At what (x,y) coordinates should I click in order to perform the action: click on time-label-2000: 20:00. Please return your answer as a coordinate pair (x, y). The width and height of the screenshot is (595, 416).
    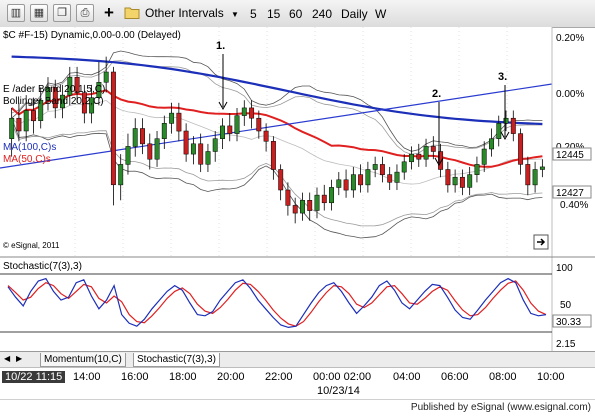
    Looking at the image, I should click on (231, 377).